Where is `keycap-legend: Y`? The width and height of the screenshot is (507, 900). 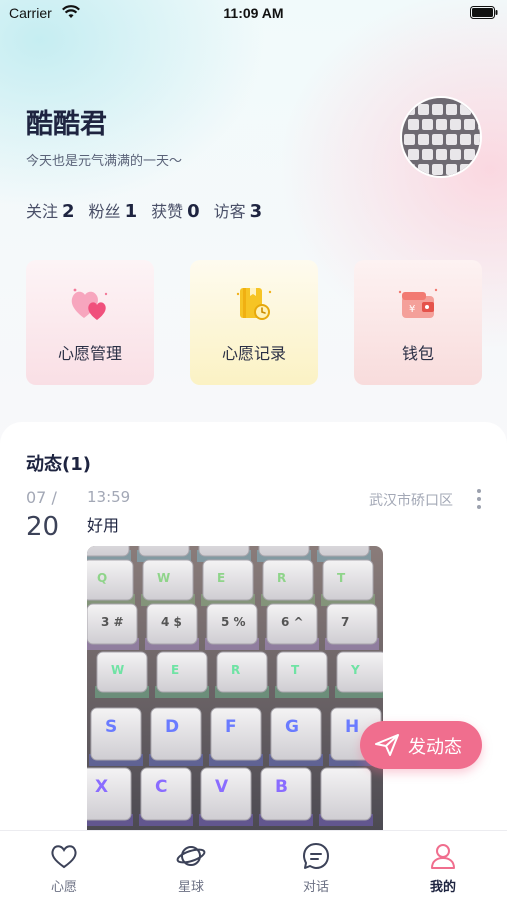
keycap-legend: Y is located at coordinates (355, 670).